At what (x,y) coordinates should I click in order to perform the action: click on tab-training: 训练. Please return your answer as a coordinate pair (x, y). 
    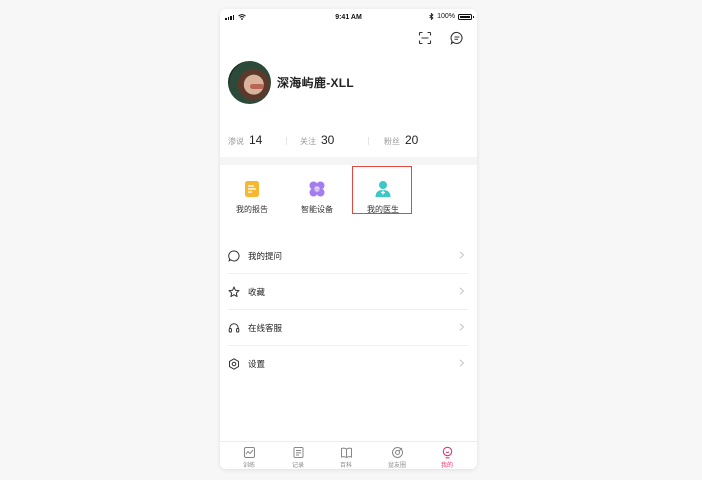
    Looking at the image, I should click on (249, 457).